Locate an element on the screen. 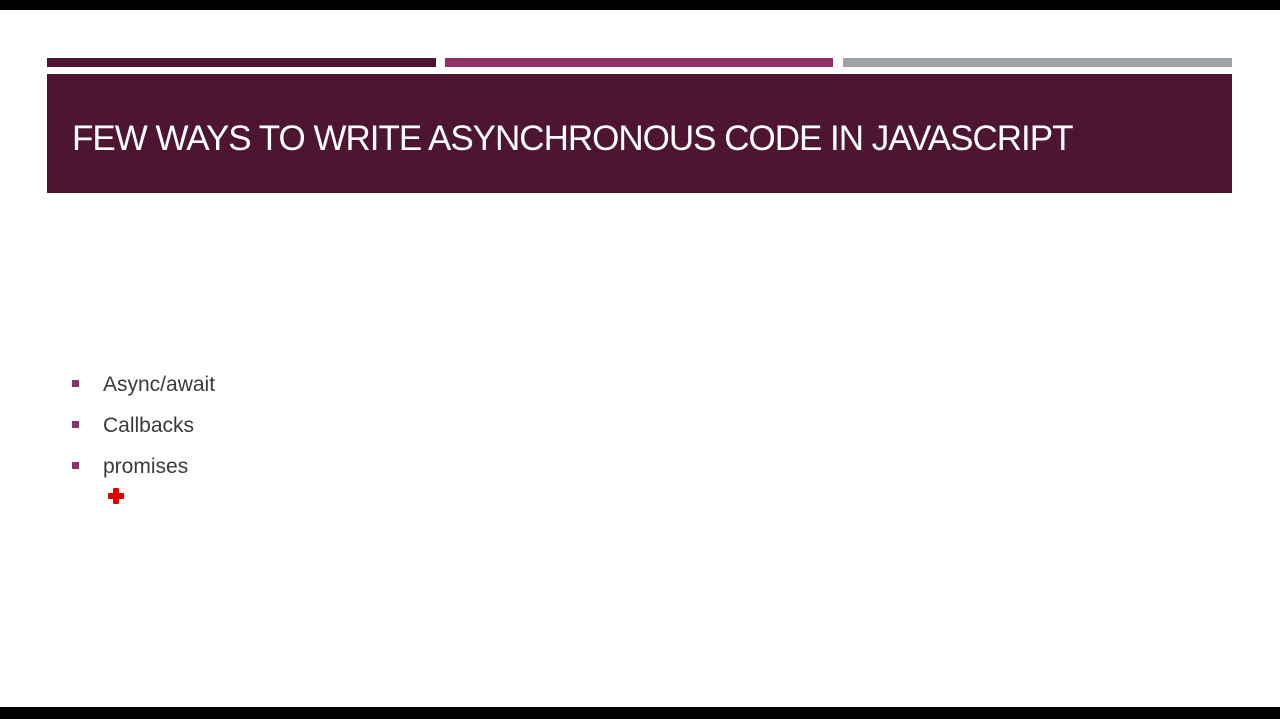  accent-bar-gray is located at coordinates (1037, 62).